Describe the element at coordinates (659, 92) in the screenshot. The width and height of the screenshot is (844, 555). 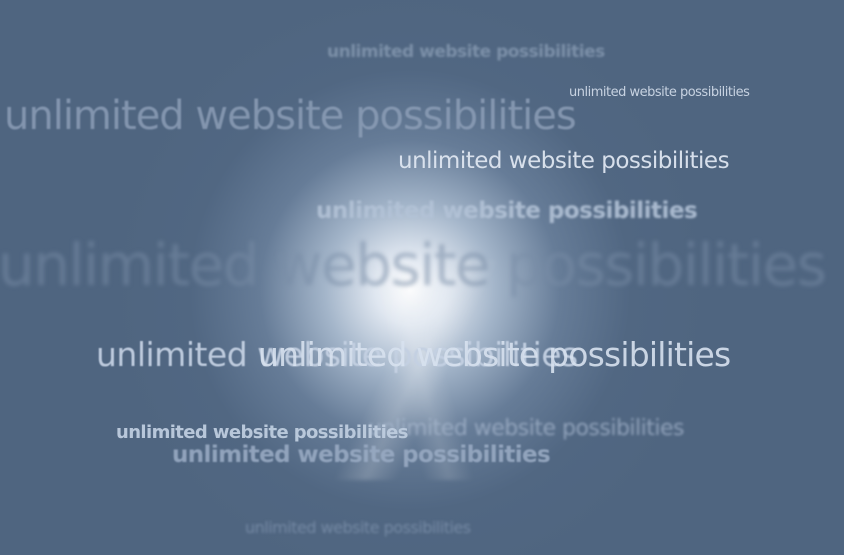
I see `phrase-top-right: unlimited website possibilities` at that location.